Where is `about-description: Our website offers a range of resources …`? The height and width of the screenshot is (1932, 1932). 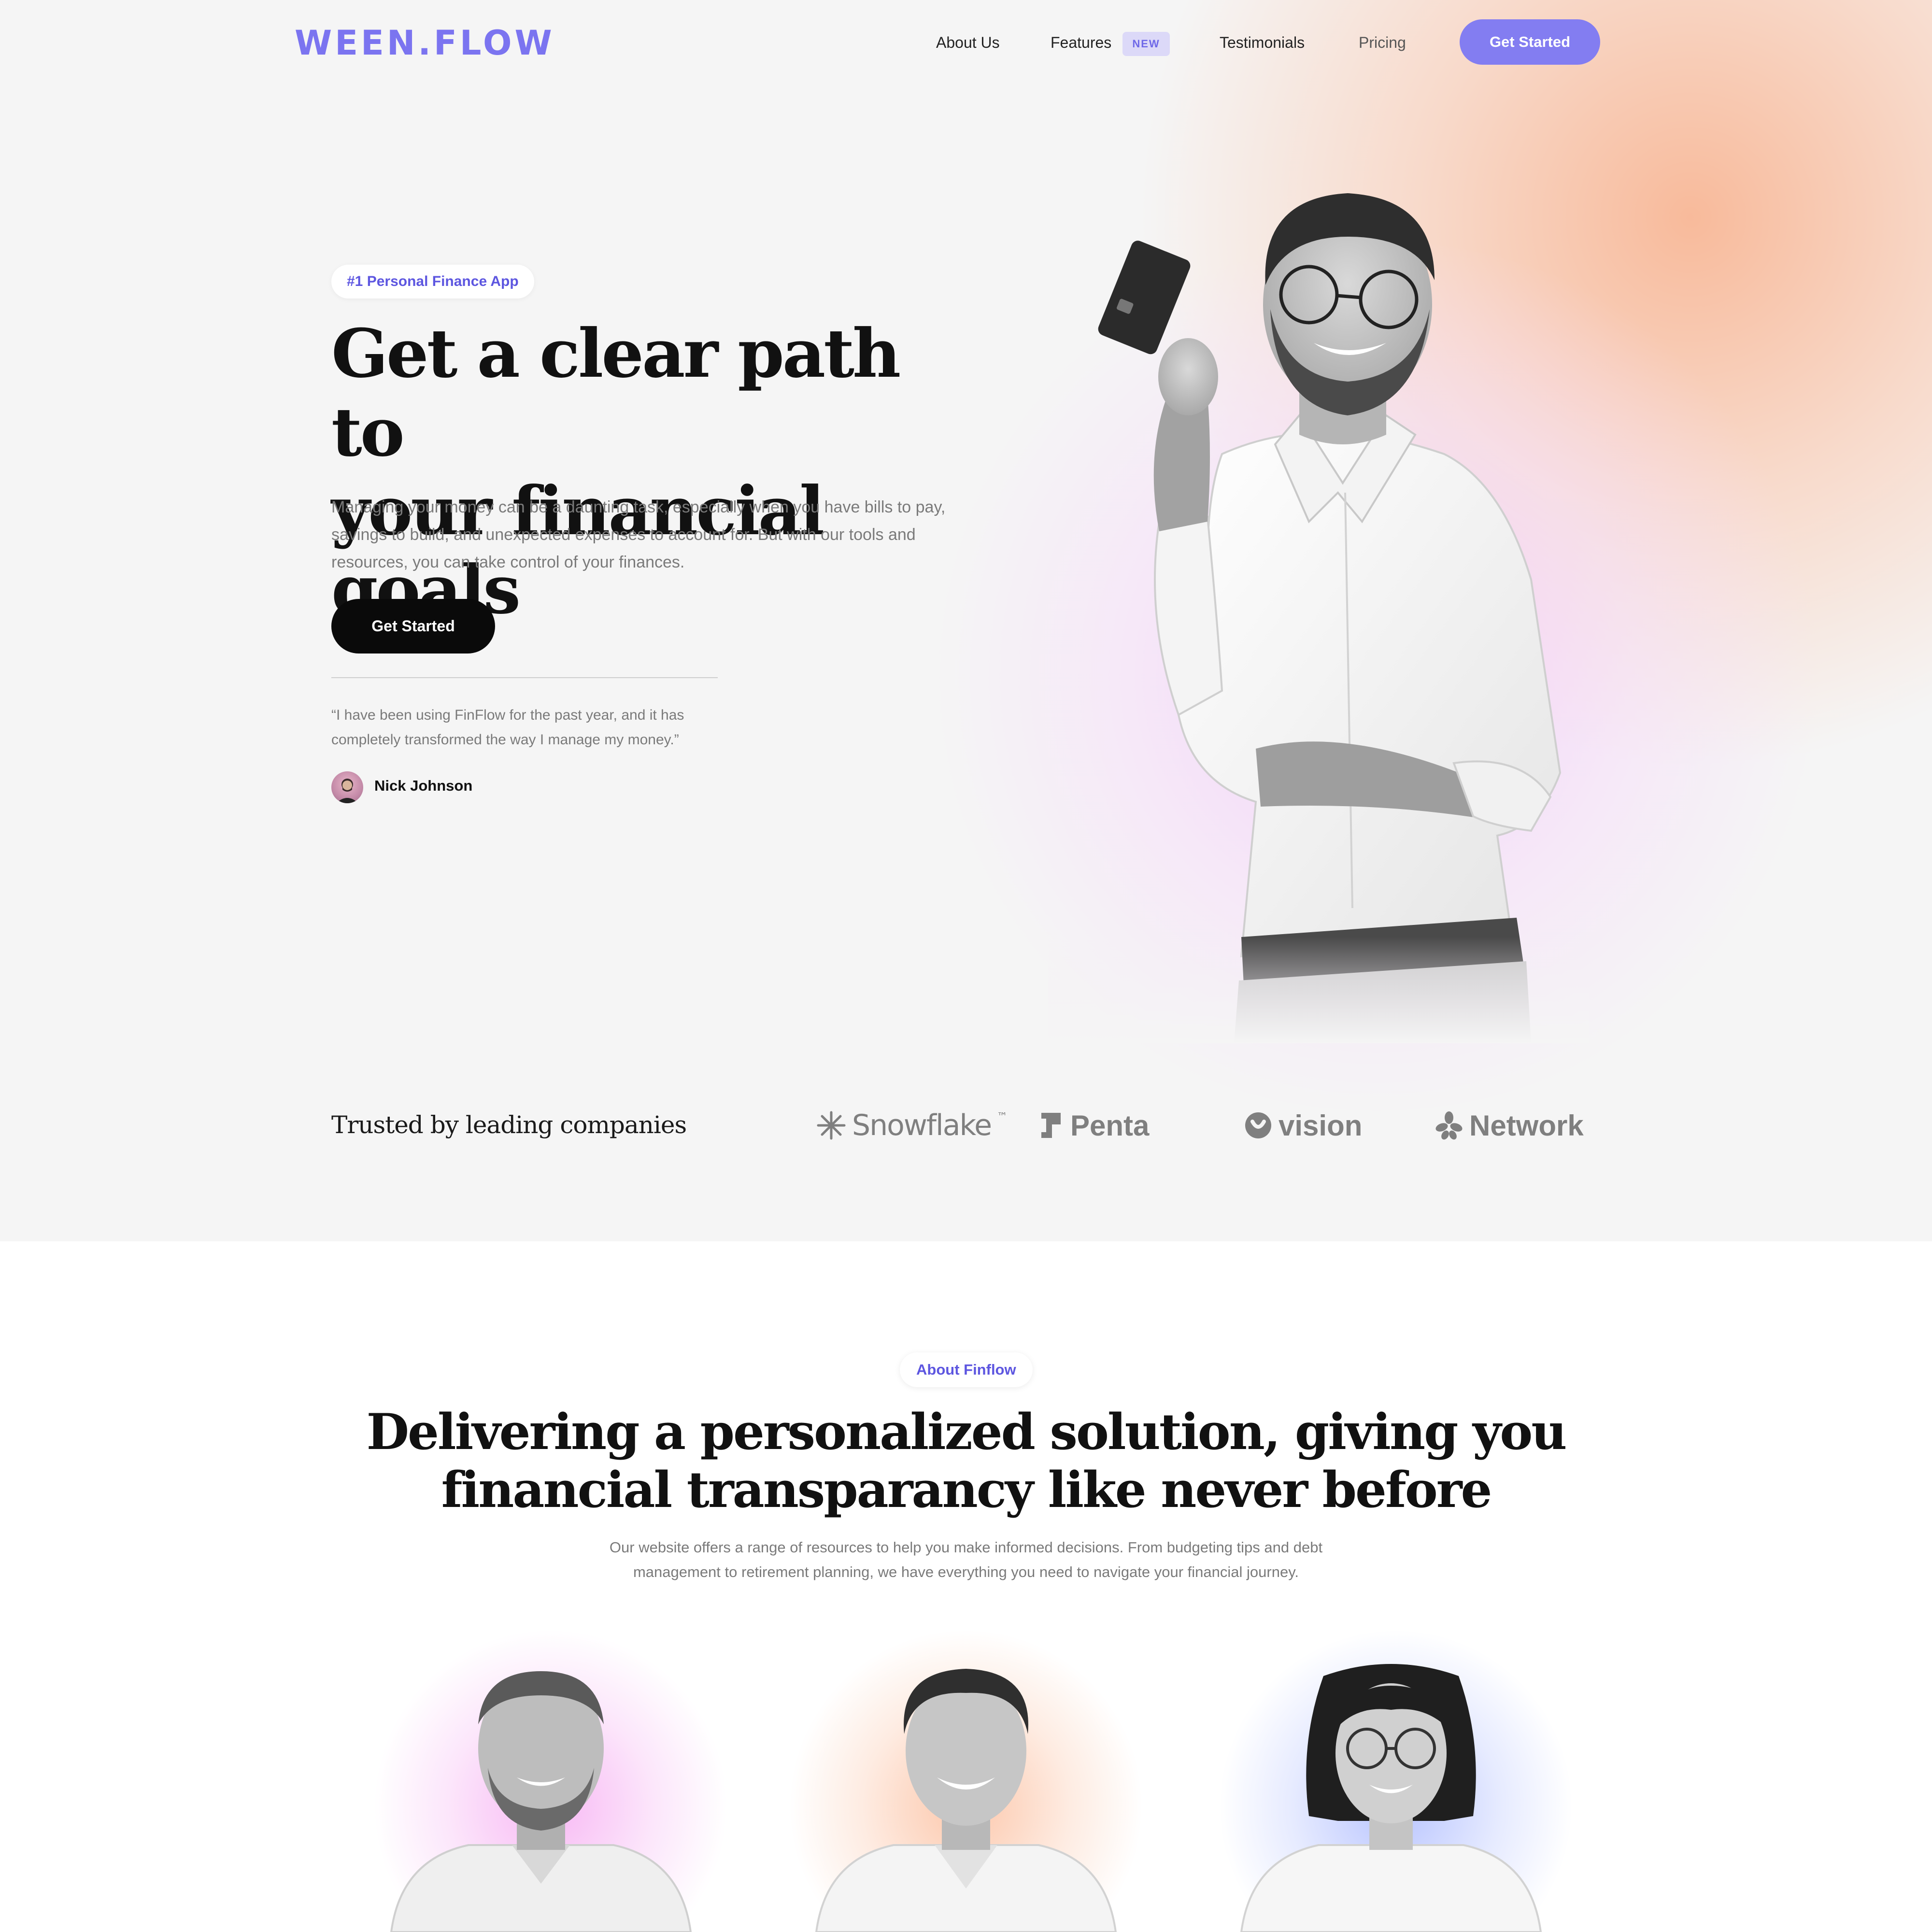 about-description: Our website offers a range of resources … is located at coordinates (966, 1559).